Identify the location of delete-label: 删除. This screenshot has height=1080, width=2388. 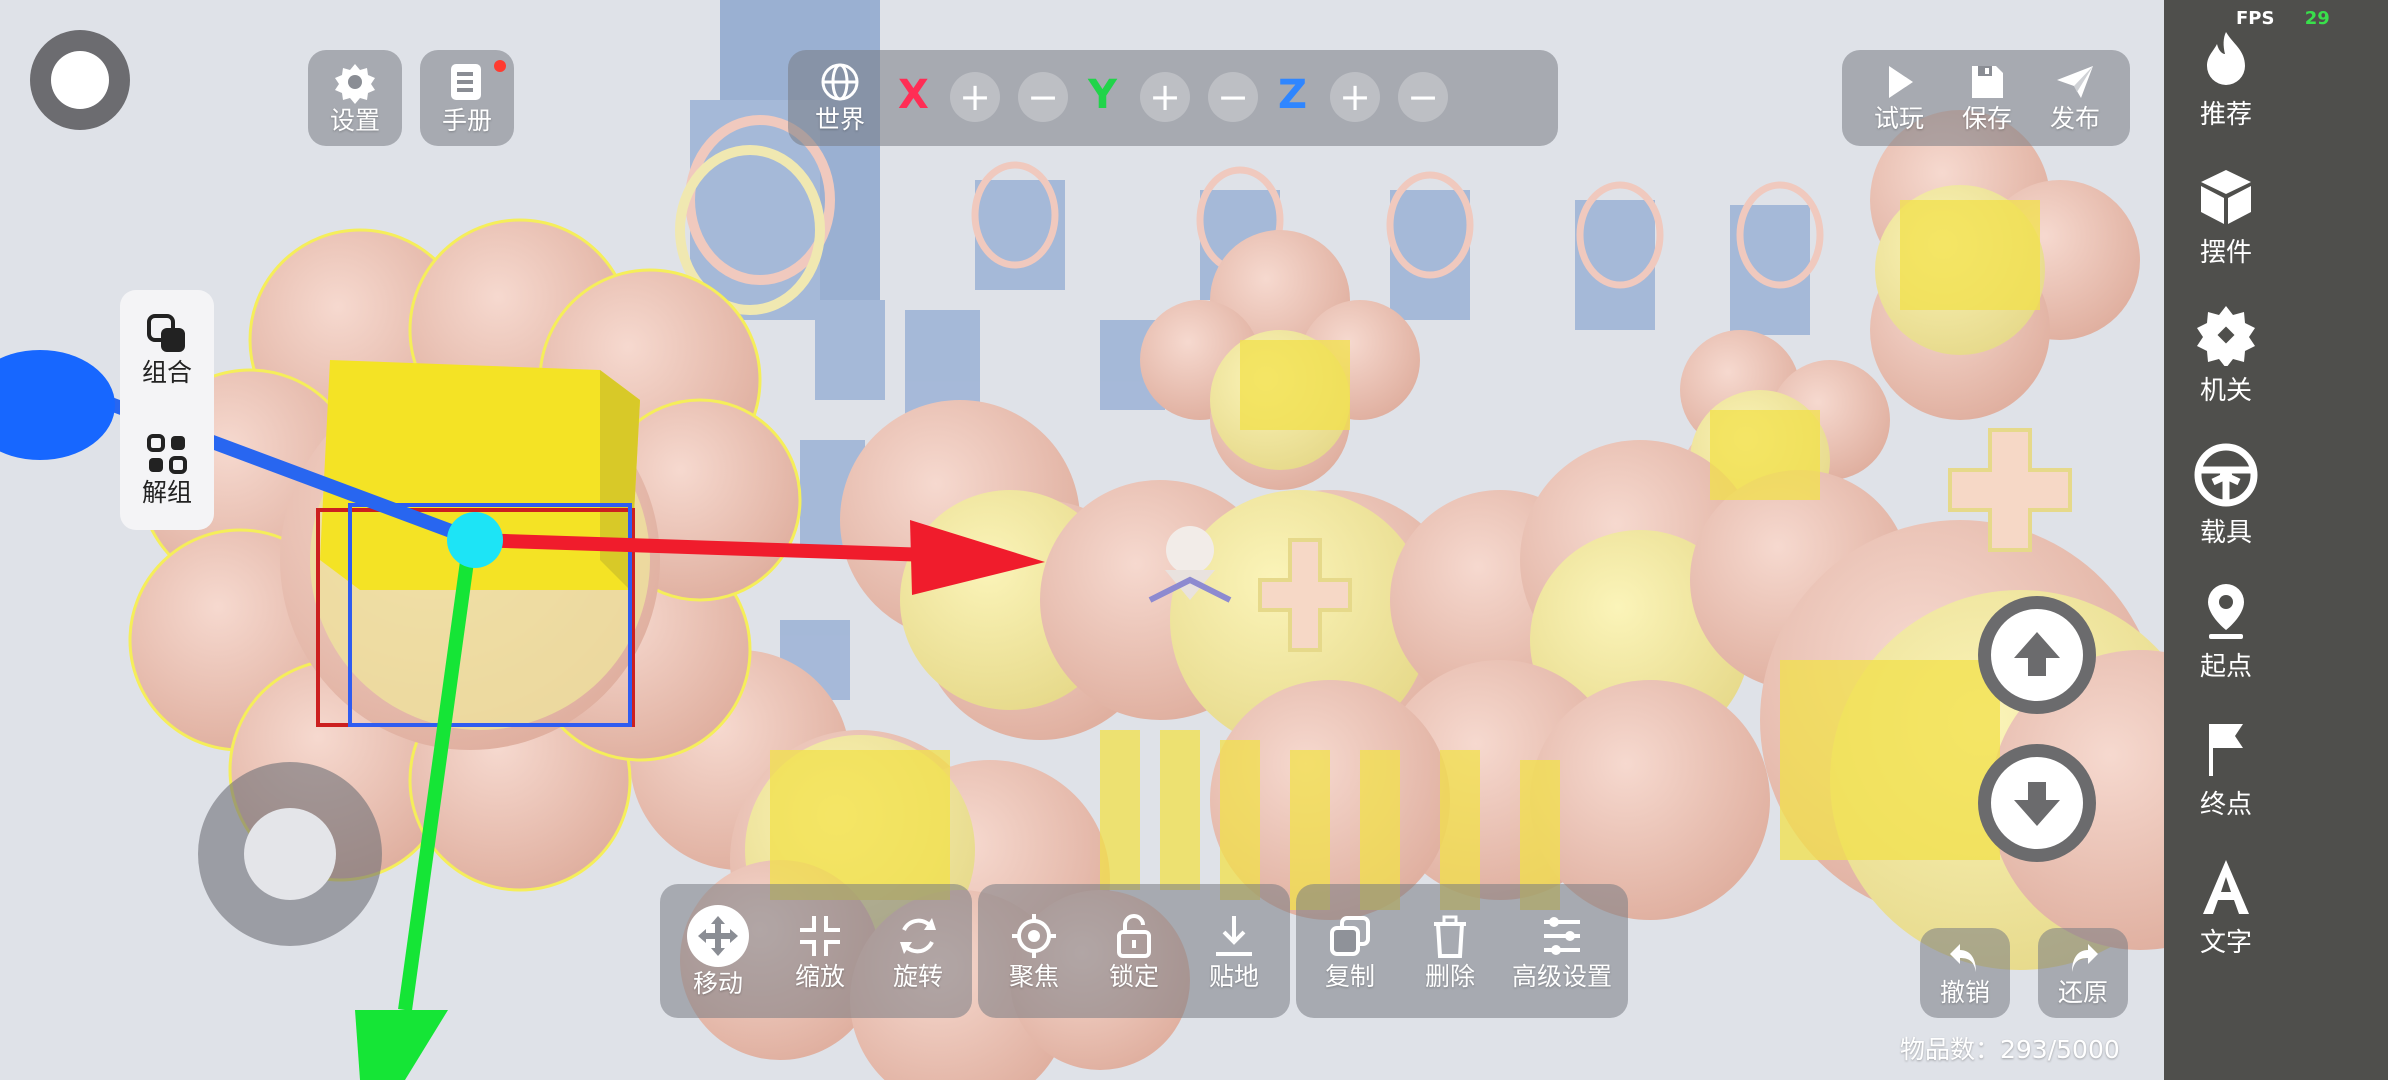
(1449, 976).